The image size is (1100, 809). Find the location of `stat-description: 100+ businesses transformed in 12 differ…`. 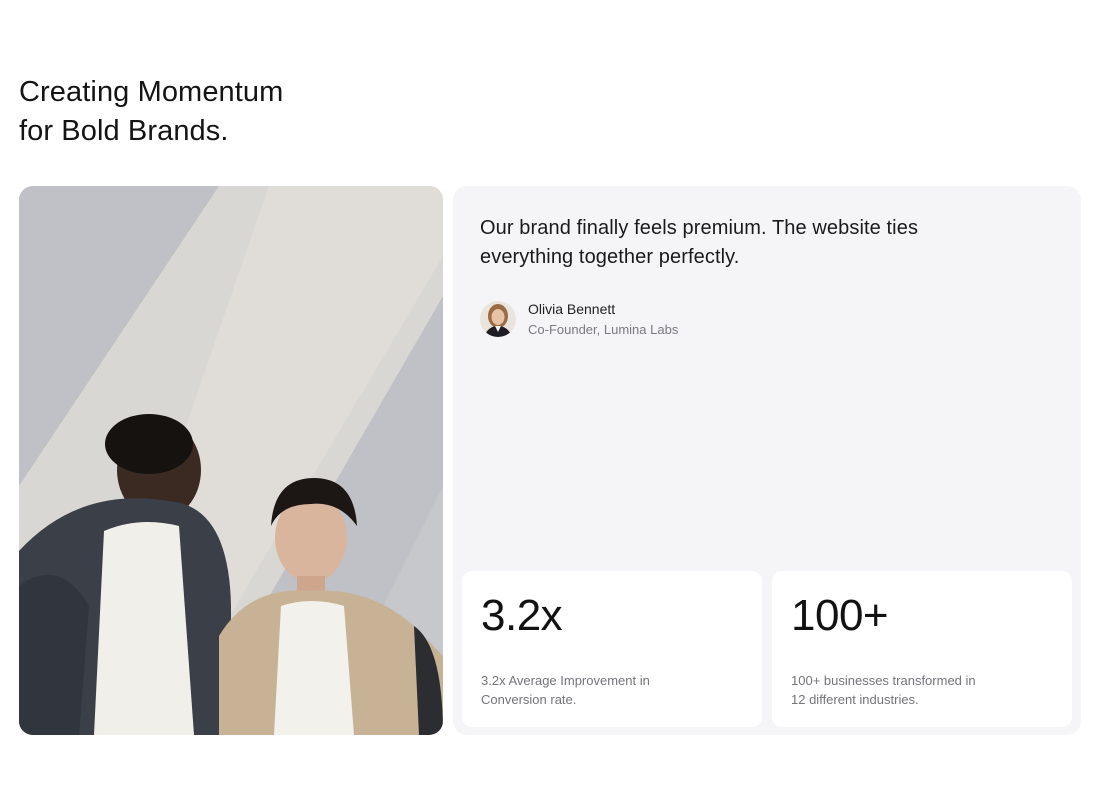

stat-description: 100+ businesses transformed in 12 differ… is located at coordinates (883, 690).